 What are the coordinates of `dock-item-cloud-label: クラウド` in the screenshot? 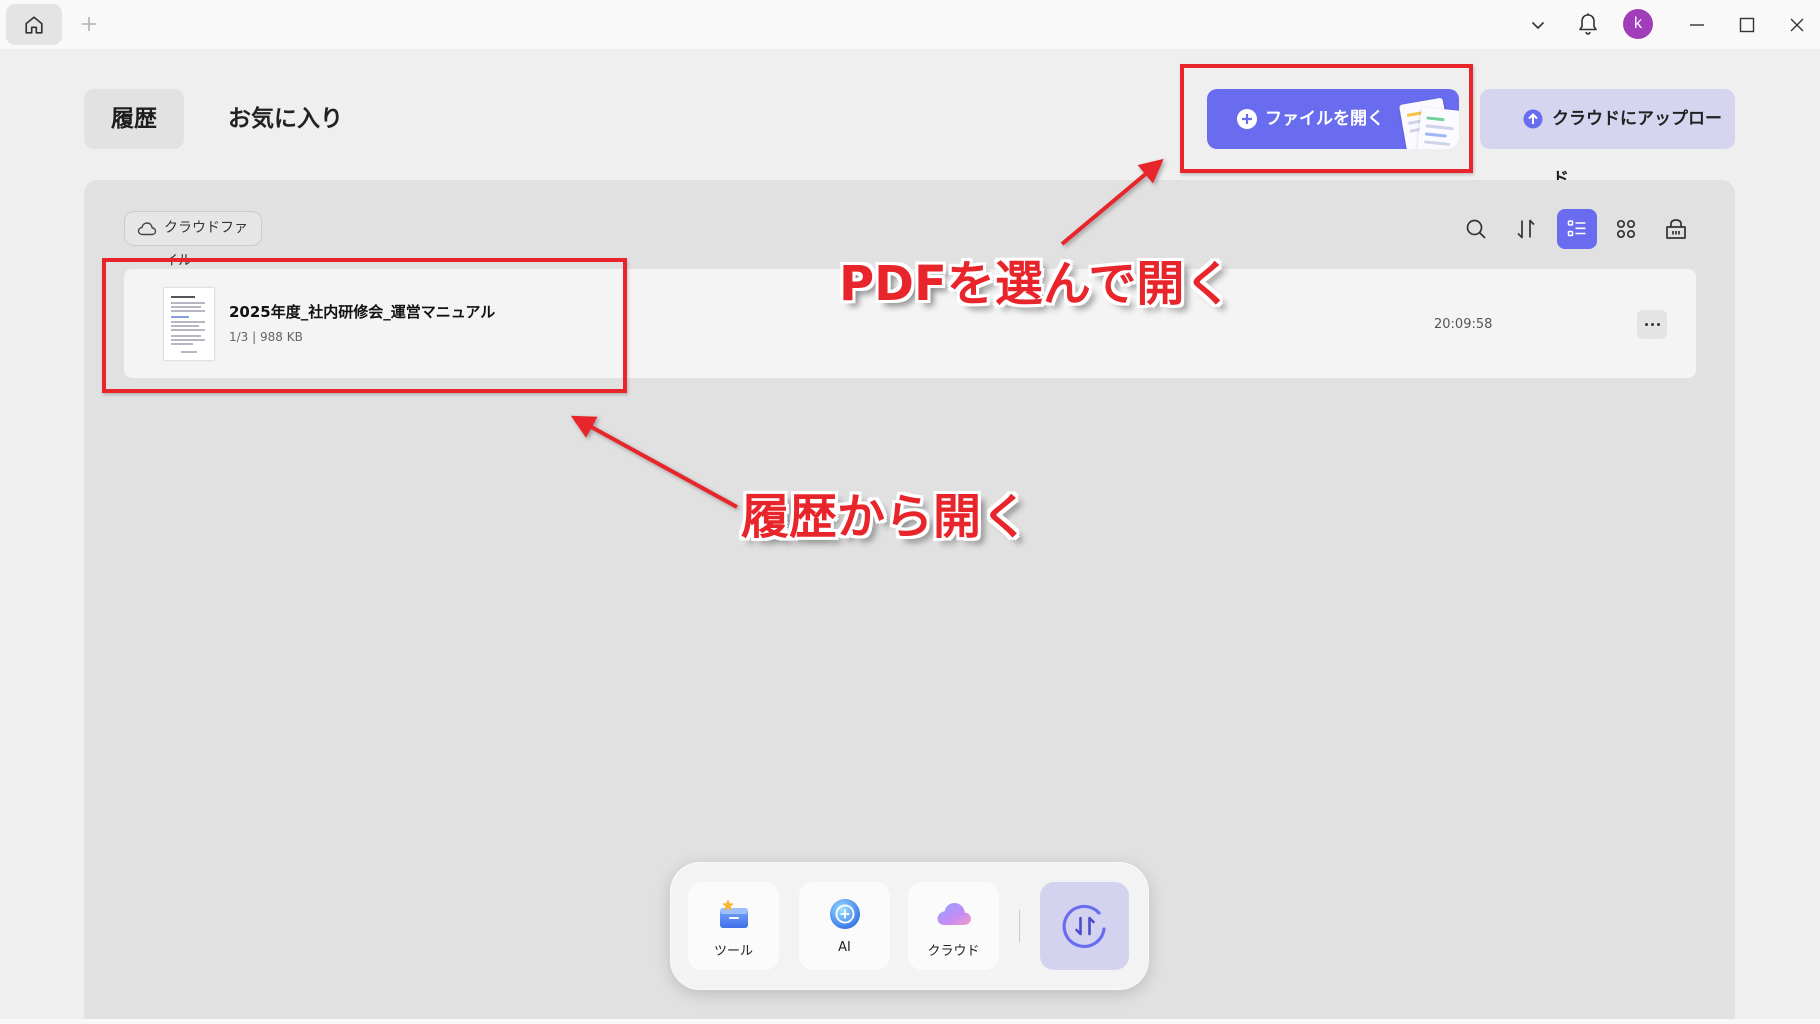 It's located at (953, 951).